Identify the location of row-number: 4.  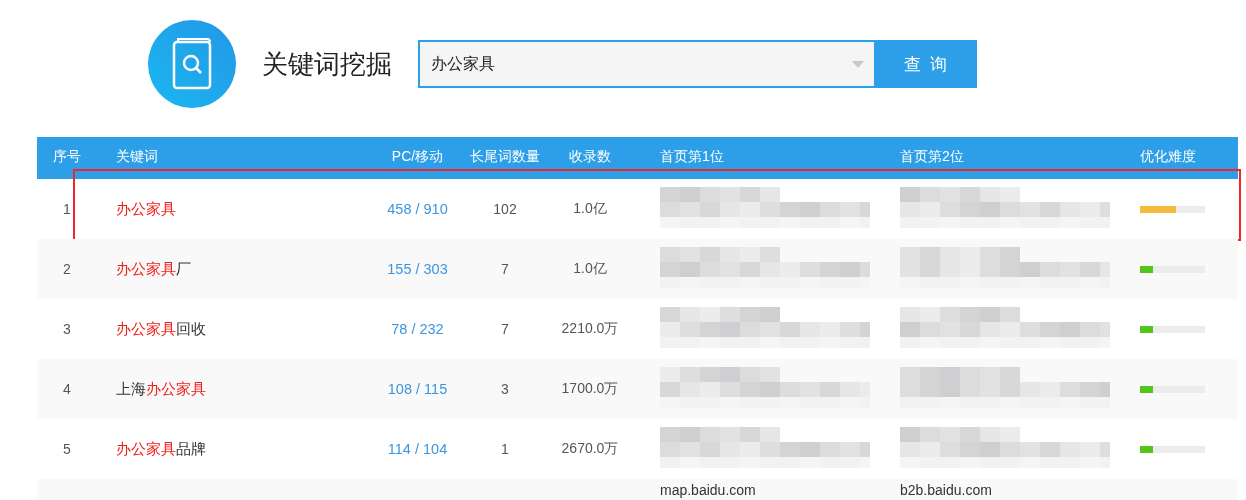
(67, 389).